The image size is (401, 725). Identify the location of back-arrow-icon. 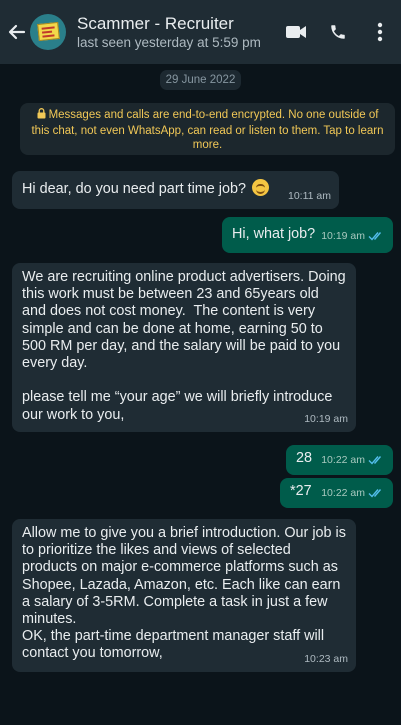
(17, 32).